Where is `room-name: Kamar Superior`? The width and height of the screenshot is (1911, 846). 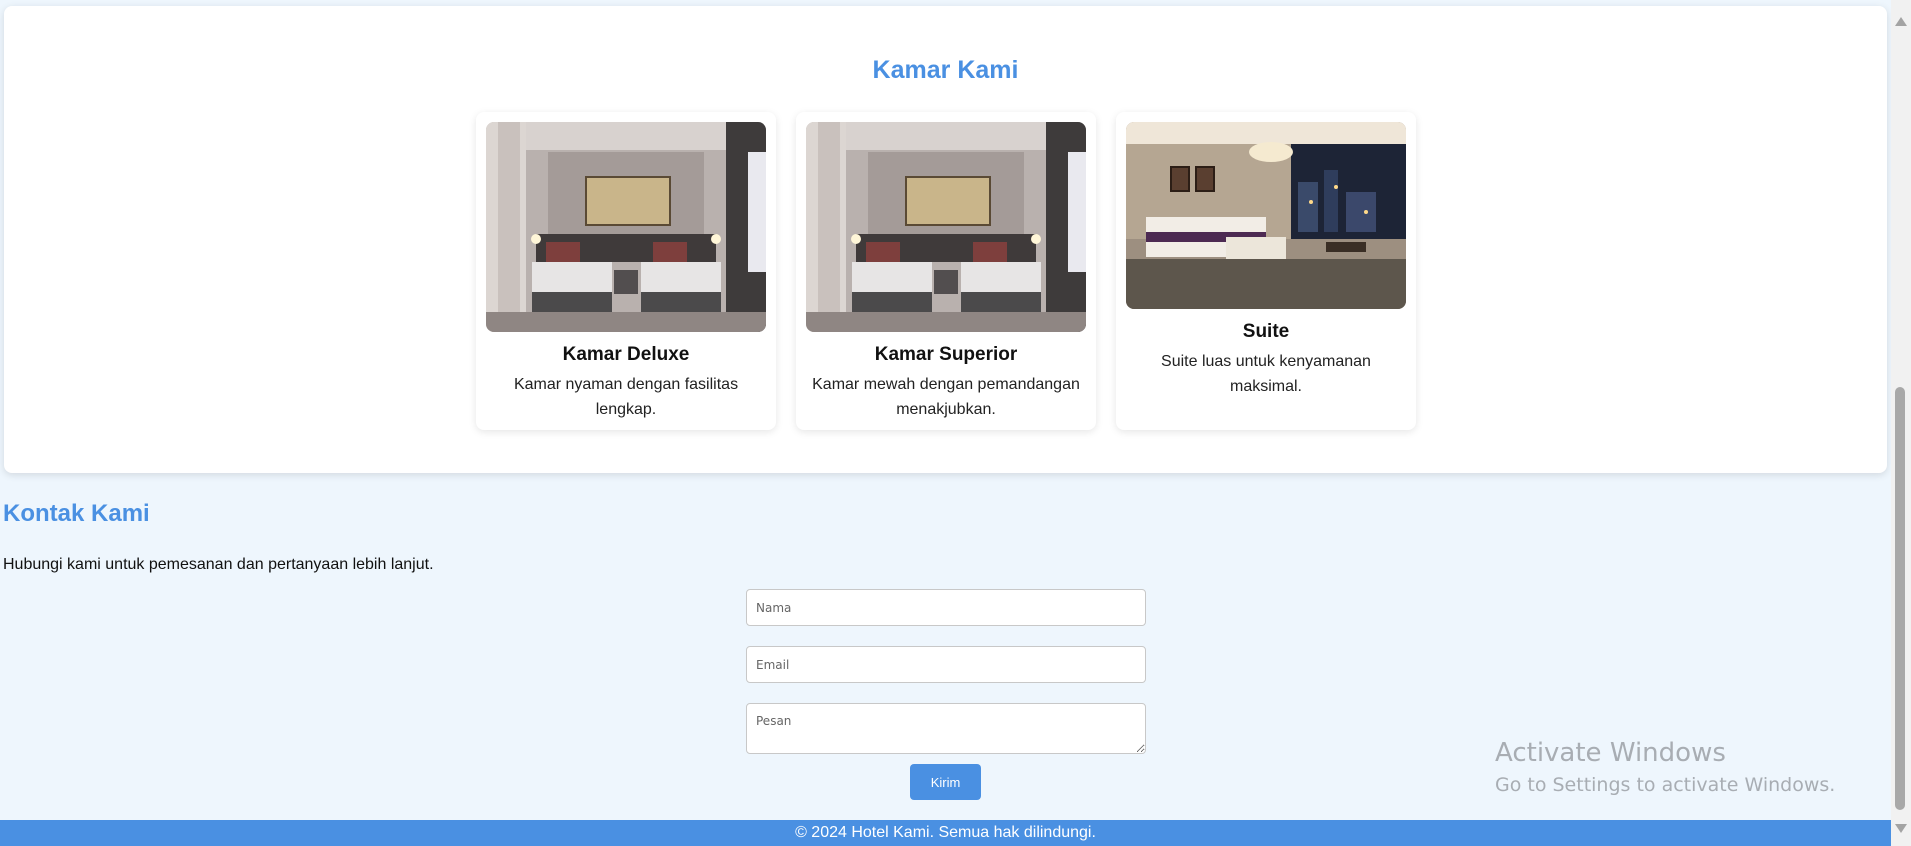 room-name: Kamar Superior is located at coordinates (946, 354).